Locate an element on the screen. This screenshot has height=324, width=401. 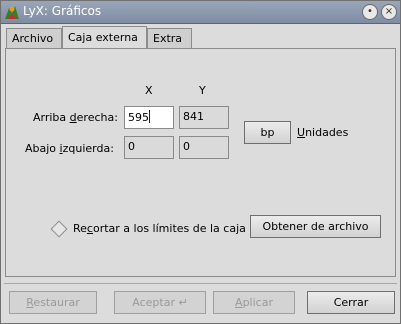
get-from-file-button: Obtener de archivo is located at coordinates (315, 226).